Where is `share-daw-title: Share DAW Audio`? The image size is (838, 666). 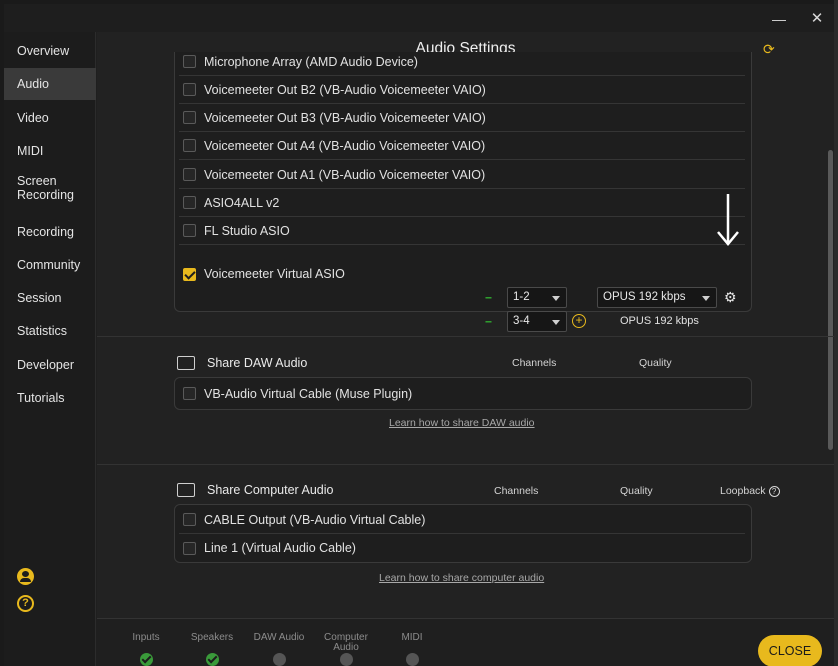 share-daw-title: Share DAW Audio is located at coordinates (257, 363).